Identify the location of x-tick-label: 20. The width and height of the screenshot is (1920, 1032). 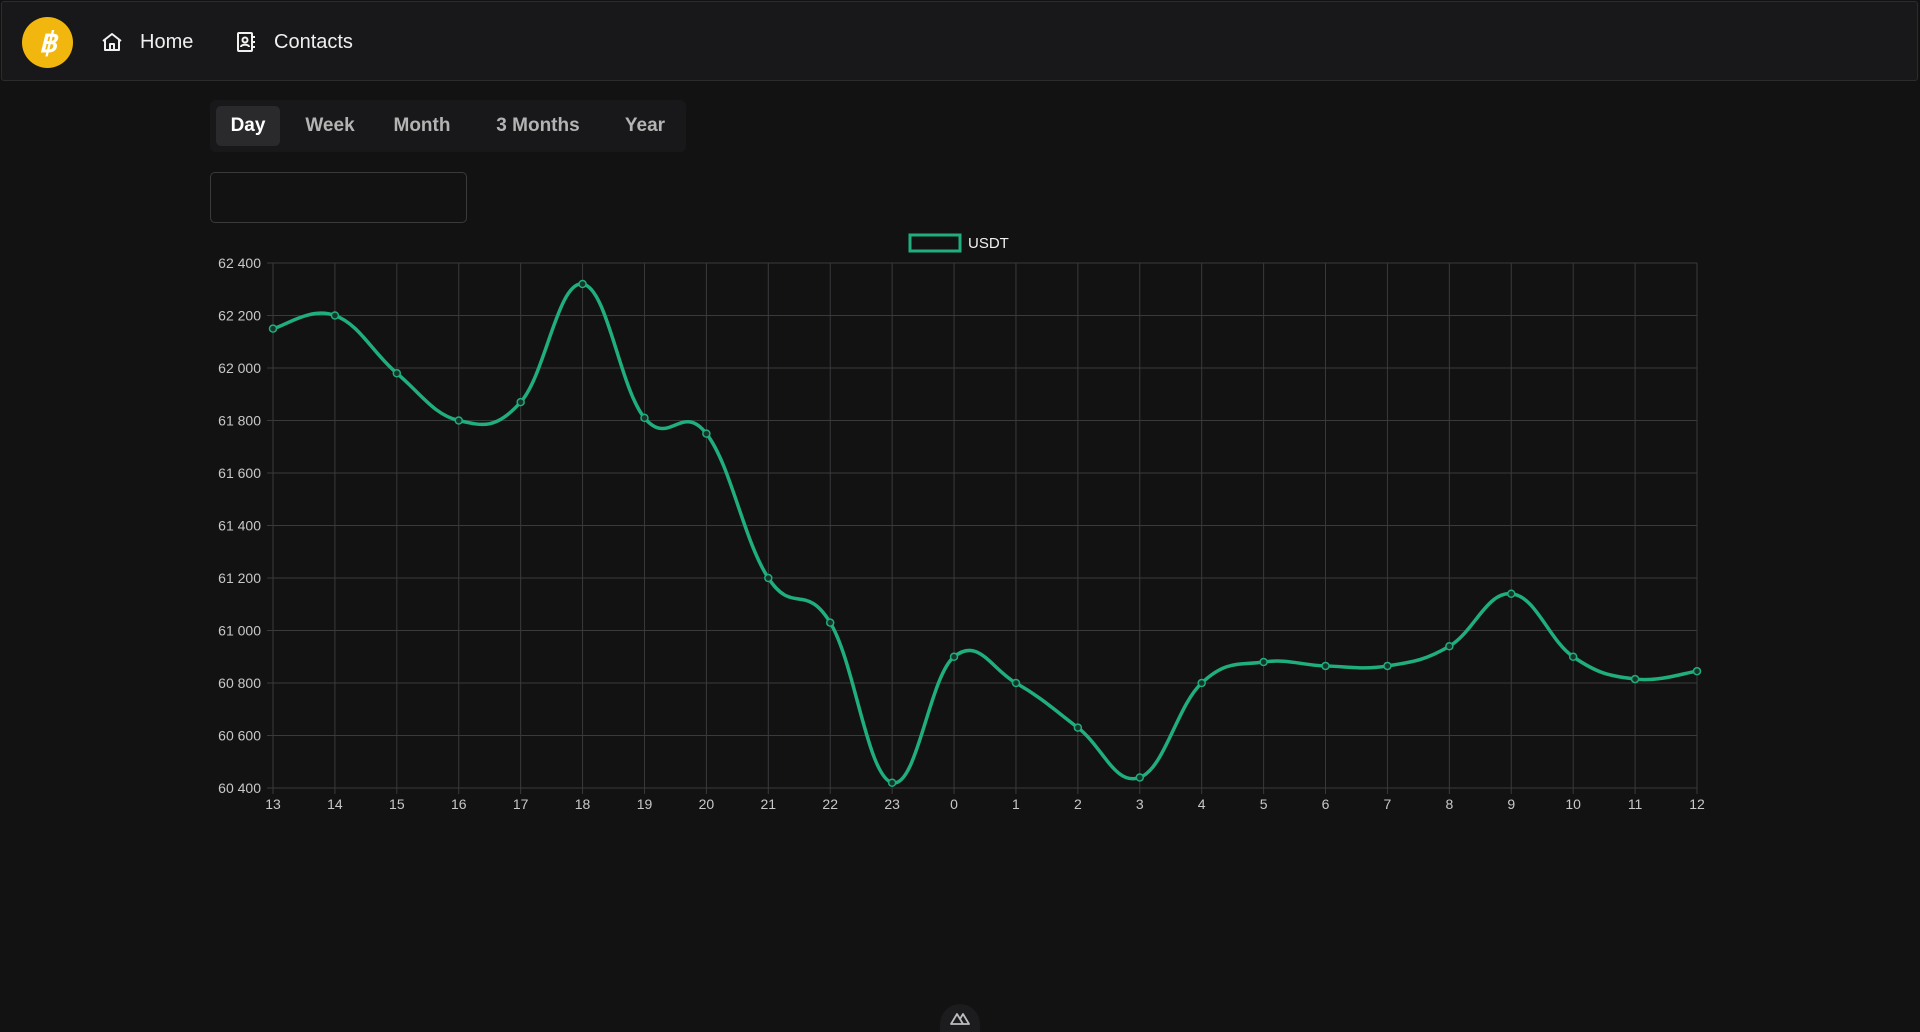
(707, 804).